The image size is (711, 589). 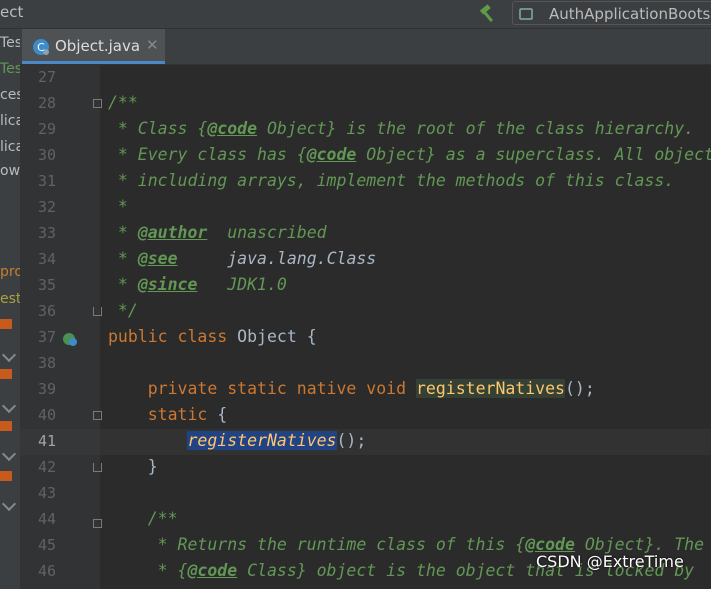 I want to click on line-number: 46, so click(x=46, y=571).